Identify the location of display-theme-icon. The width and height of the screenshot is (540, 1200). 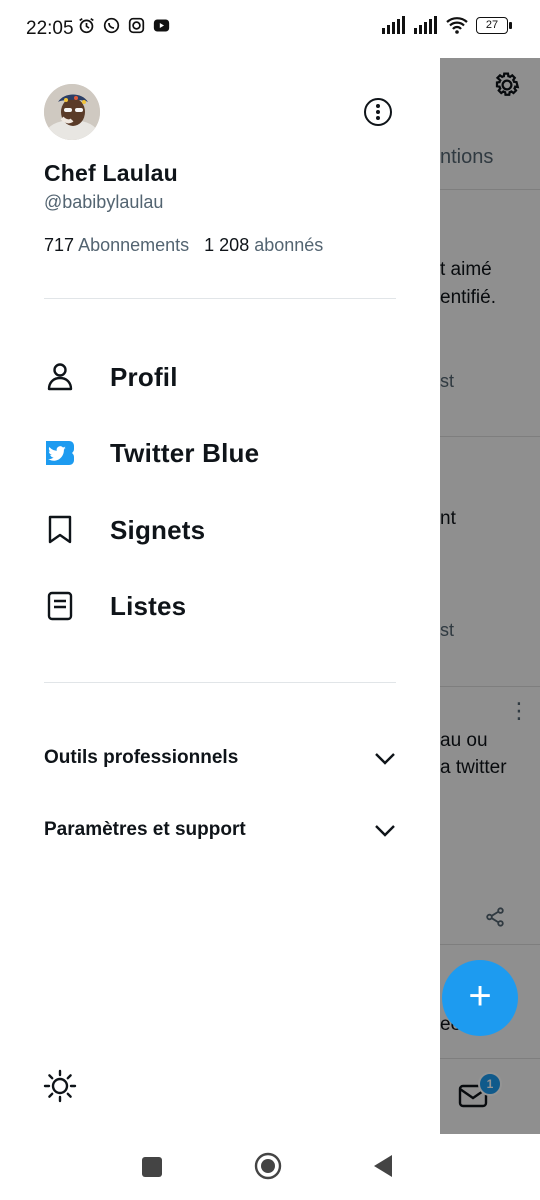
(60, 1086).